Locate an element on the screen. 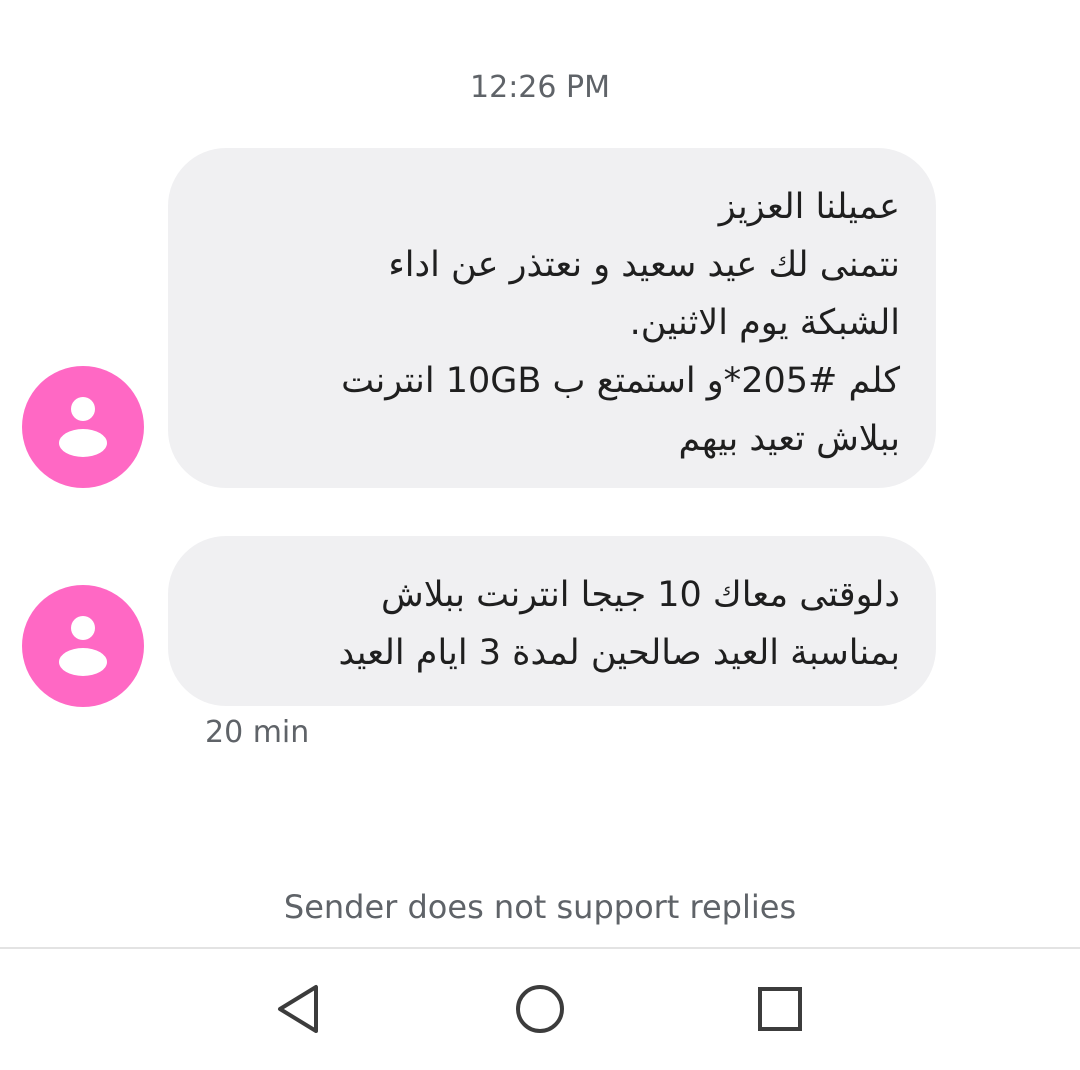 The height and width of the screenshot is (1070, 1080). message-line: الشبكة يوم الاثنين. is located at coordinates (764, 323).